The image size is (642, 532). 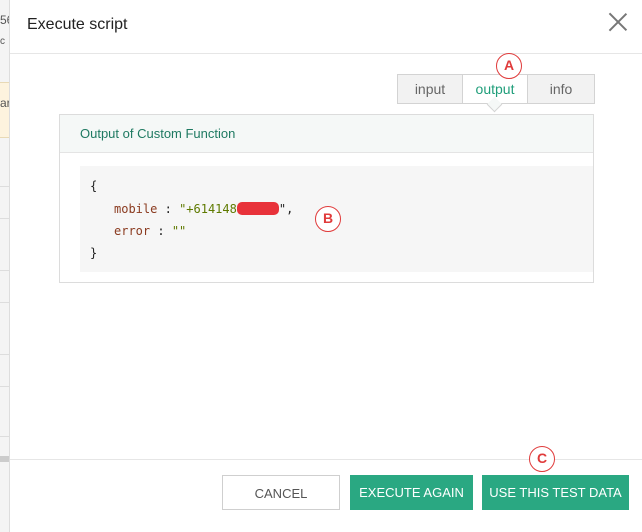 I want to click on json-value-error: "", so click(x=179, y=231).